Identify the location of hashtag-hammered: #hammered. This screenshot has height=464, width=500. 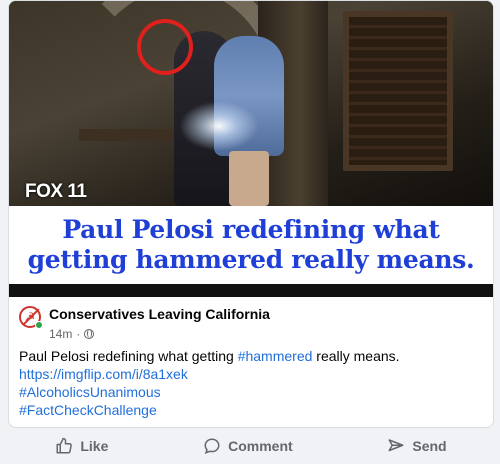
(275, 356).